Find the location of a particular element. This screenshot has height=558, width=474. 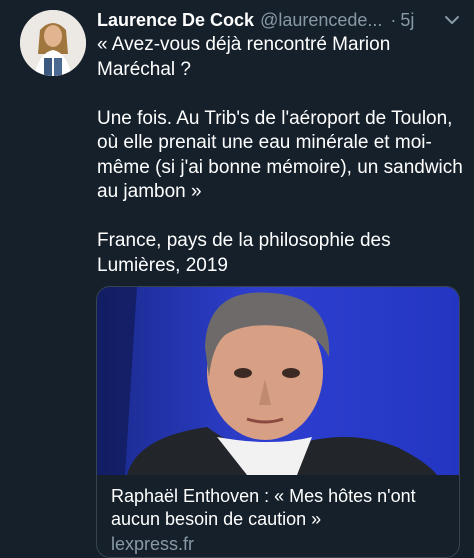

chevron-down-icon is located at coordinates (452, 20).